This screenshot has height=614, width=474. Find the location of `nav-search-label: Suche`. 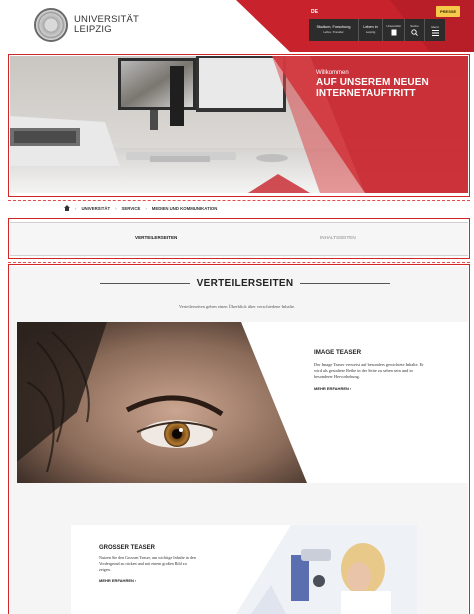

nav-search-label: Suche is located at coordinates (414, 26).